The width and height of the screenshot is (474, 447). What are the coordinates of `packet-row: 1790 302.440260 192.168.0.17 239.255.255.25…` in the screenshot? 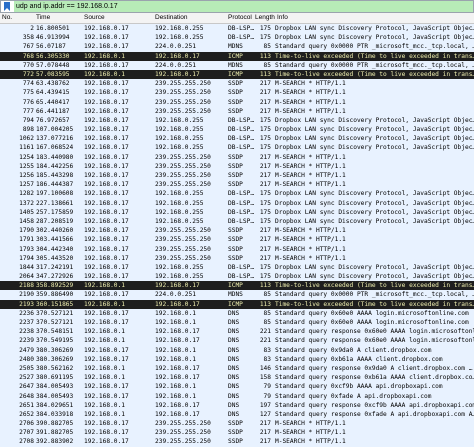 It's located at (237, 231).